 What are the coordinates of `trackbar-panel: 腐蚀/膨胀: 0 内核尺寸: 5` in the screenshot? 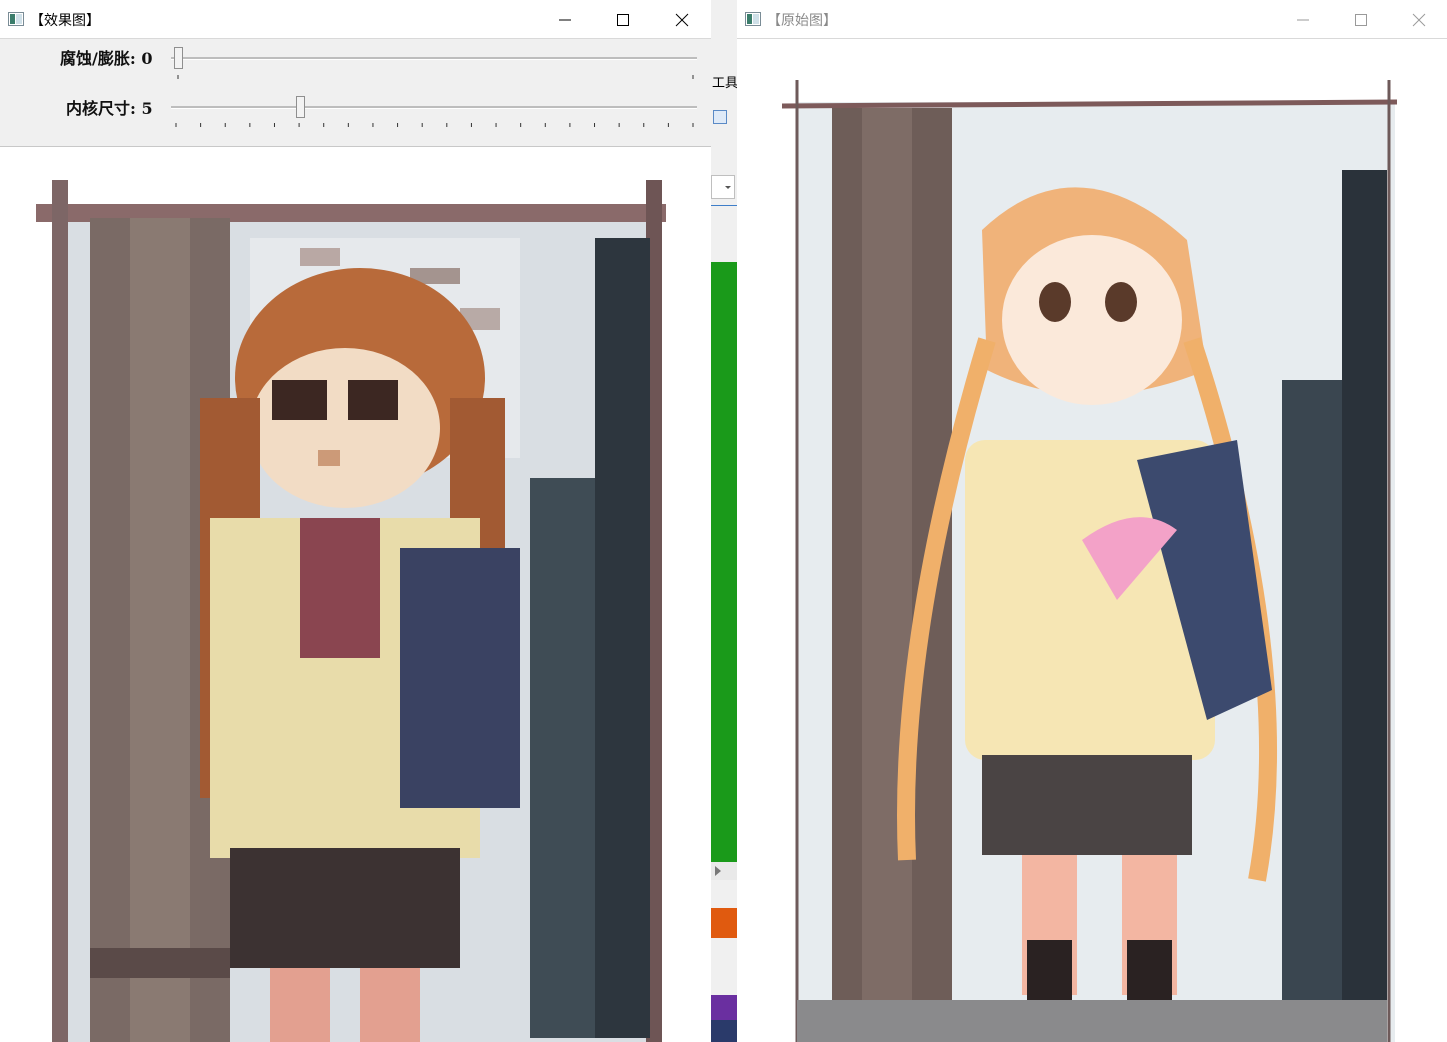 It's located at (355, 93).